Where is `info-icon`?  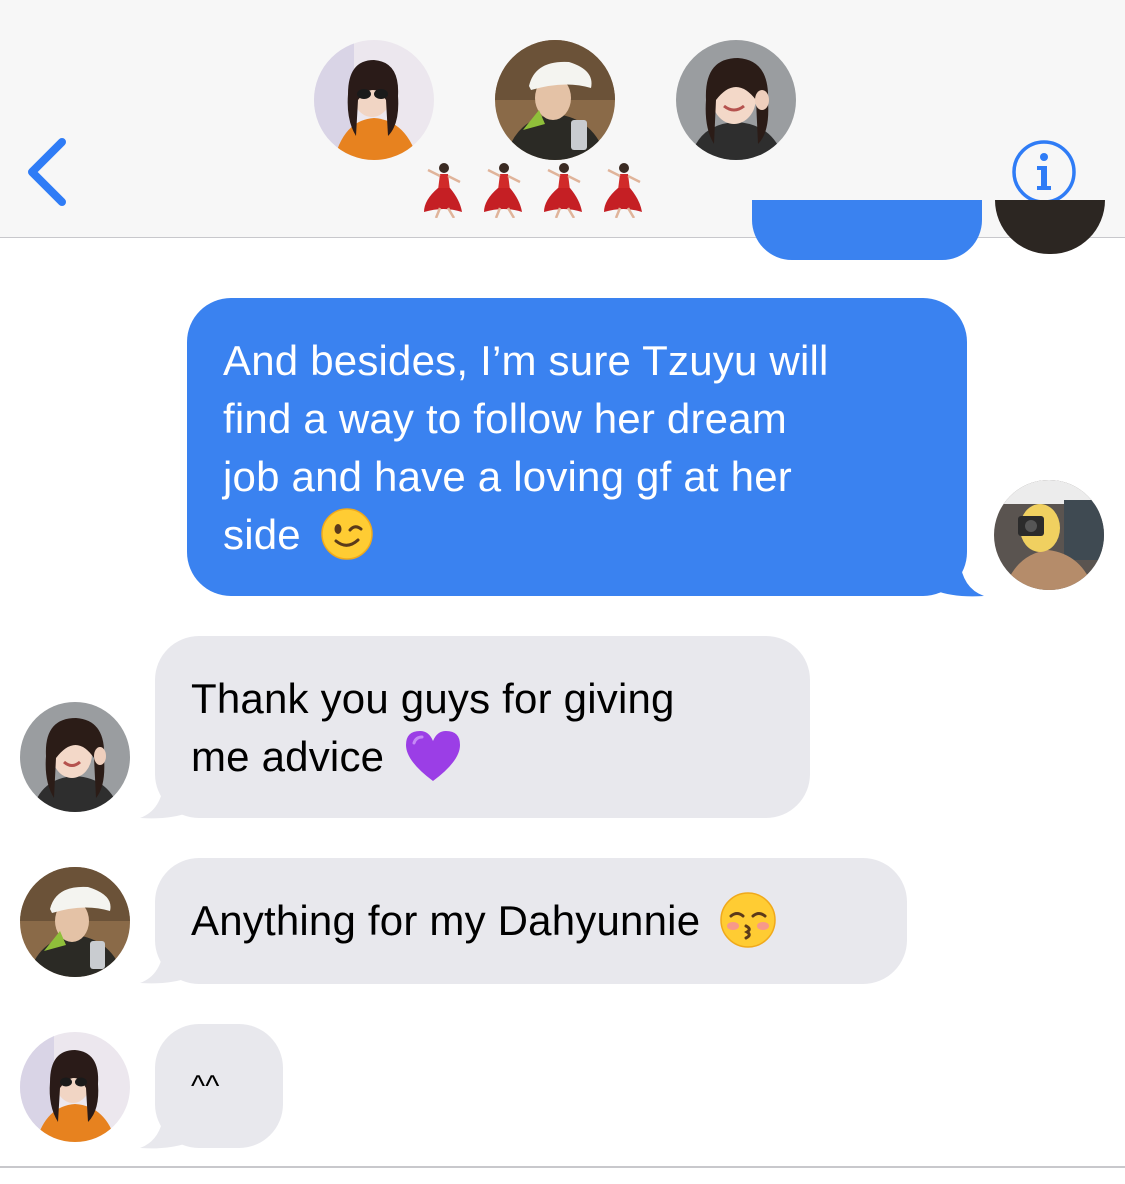
info-icon is located at coordinates (1044, 172).